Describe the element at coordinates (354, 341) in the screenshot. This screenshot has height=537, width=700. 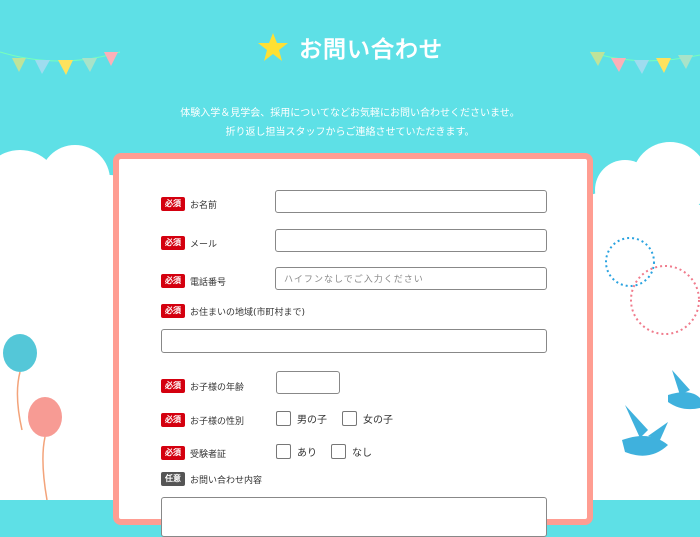
I see `address-input` at that location.